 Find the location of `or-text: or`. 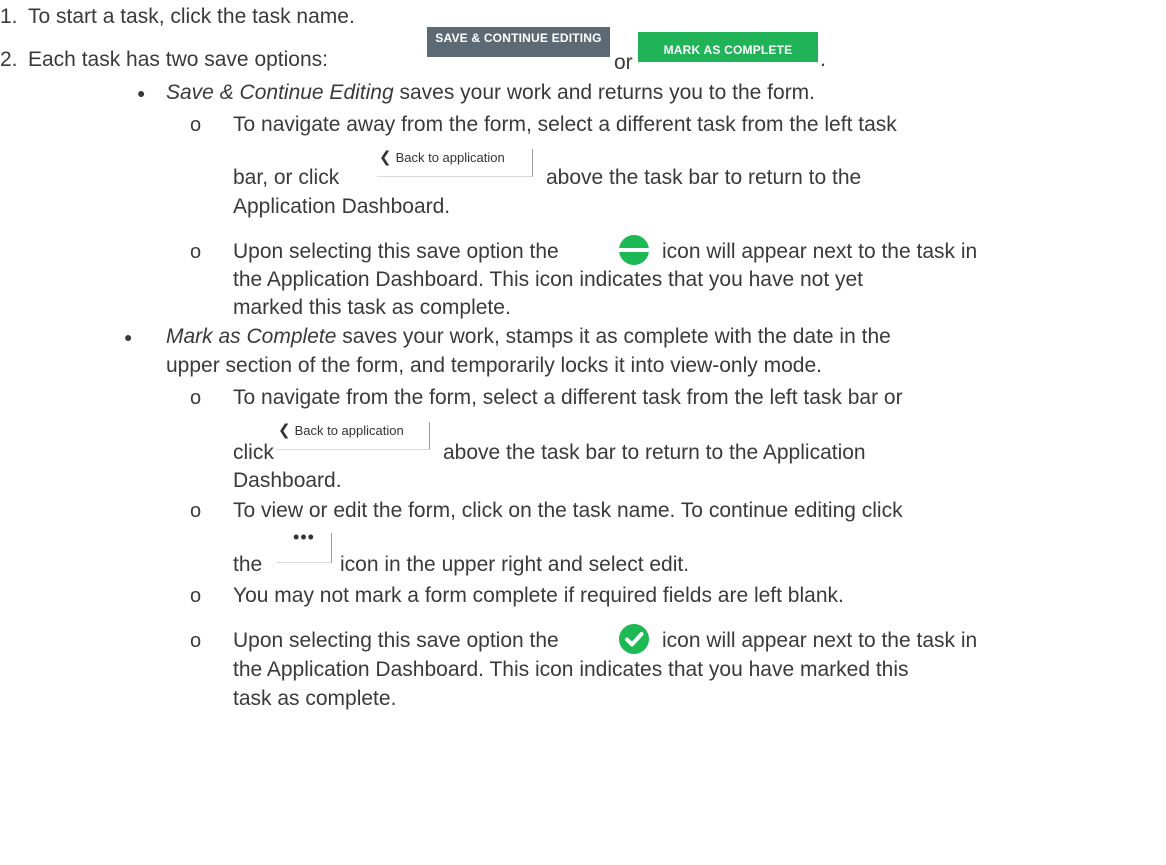

or-text: or is located at coordinates (623, 62).